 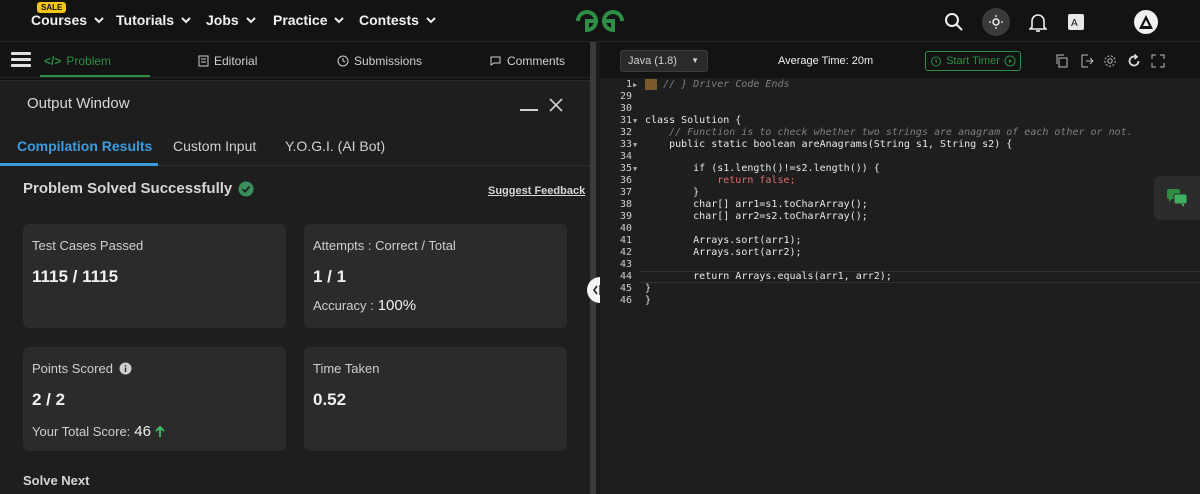 What do you see at coordinates (397, 305) in the screenshot?
I see `accuracy-value: 100%` at bounding box center [397, 305].